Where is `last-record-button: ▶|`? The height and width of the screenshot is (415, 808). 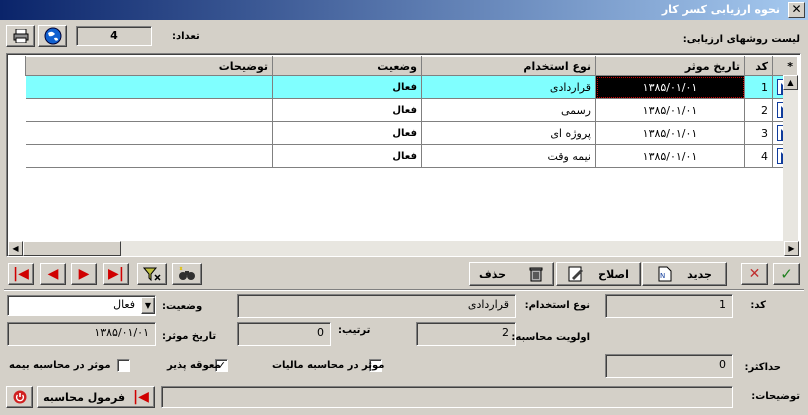 last-record-button: ▶| is located at coordinates (116, 274).